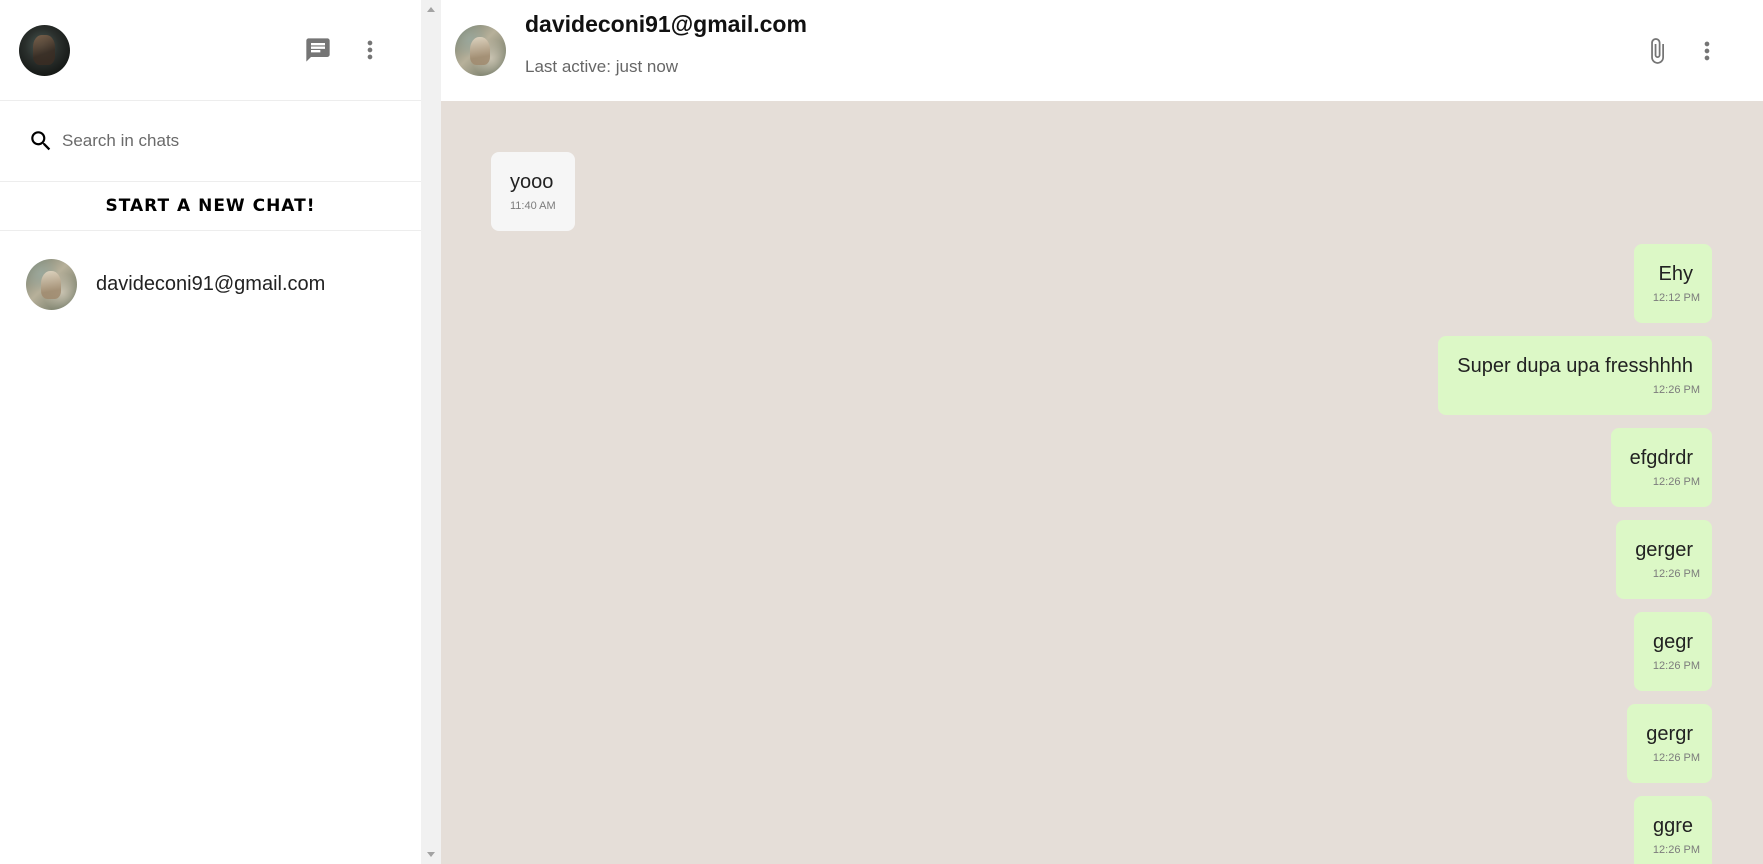  What do you see at coordinates (344, 50) in the screenshot?
I see `sidebar-header-actions` at bounding box center [344, 50].